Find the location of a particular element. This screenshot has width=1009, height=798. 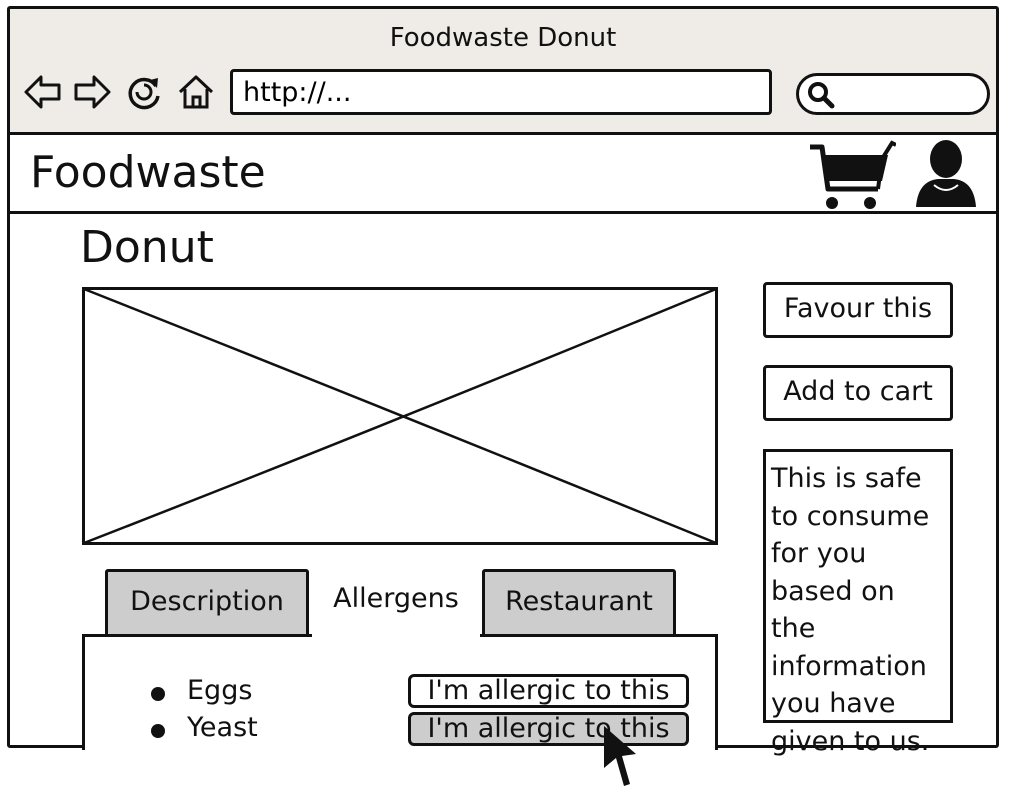

product-title: Donut is located at coordinates (147, 247).